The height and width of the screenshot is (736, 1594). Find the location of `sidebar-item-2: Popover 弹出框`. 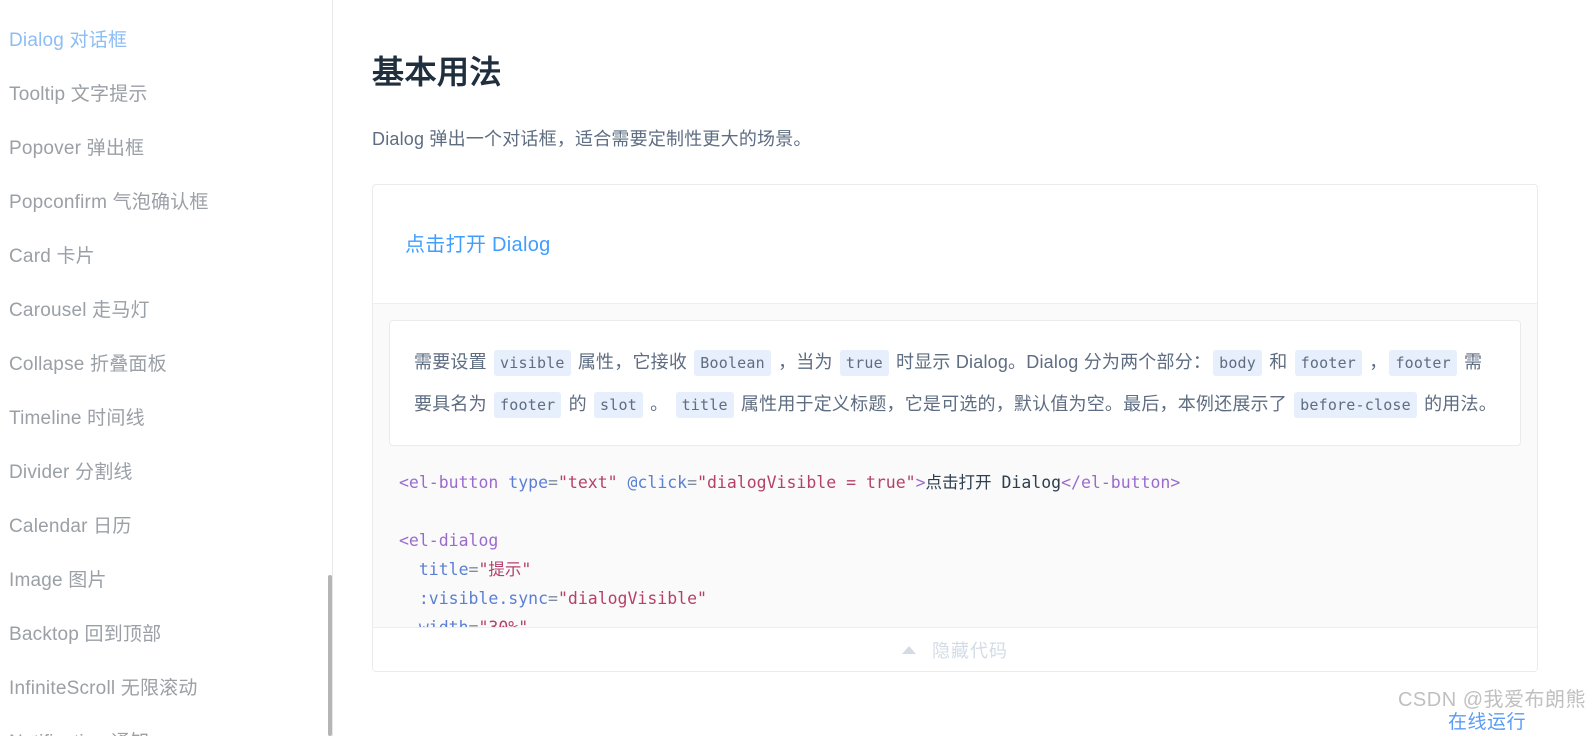

sidebar-item-2: Popover 弹出框 is located at coordinates (166, 149).